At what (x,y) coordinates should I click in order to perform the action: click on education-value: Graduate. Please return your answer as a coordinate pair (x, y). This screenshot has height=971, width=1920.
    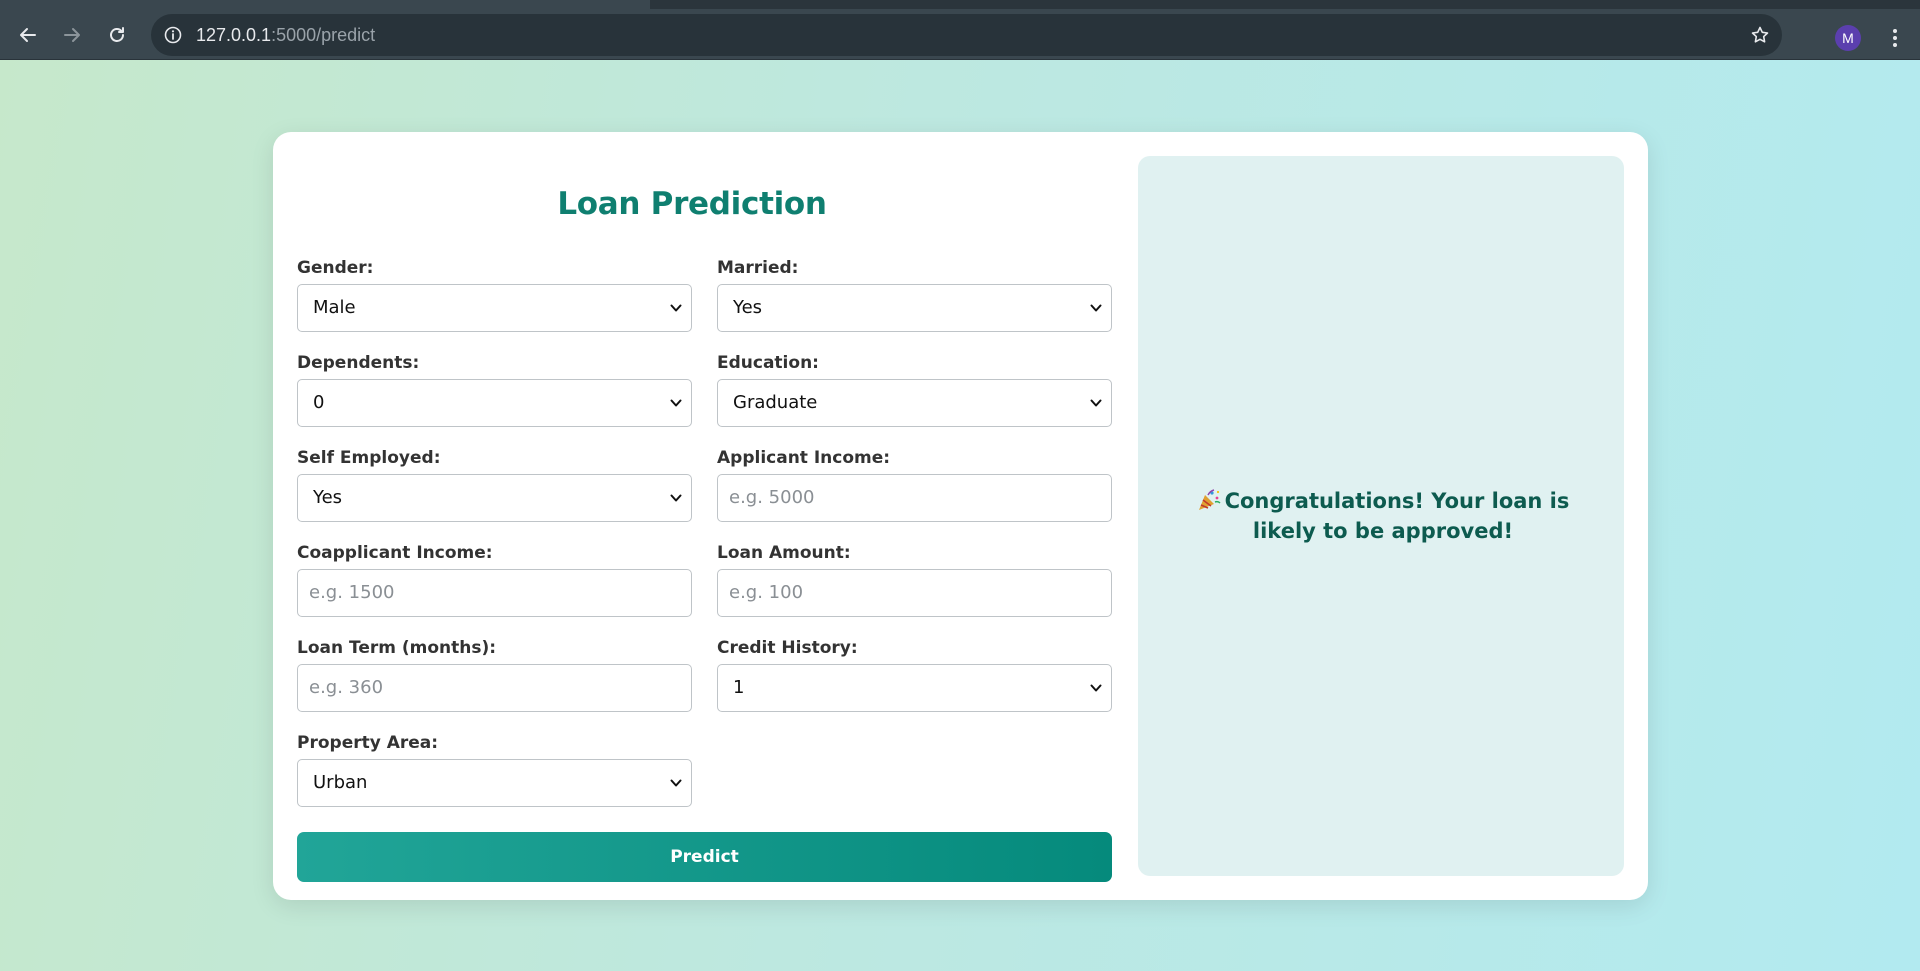
    Looking at the image, I should click on (775, 402).